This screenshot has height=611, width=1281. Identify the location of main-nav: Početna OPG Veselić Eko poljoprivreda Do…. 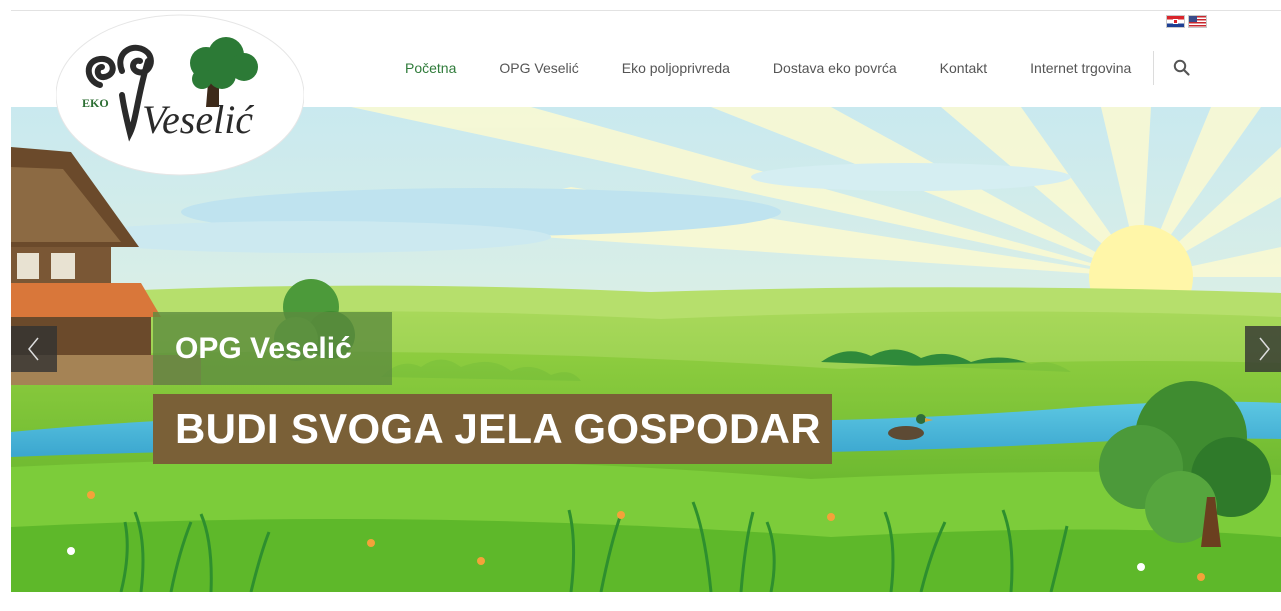
(798, 68).